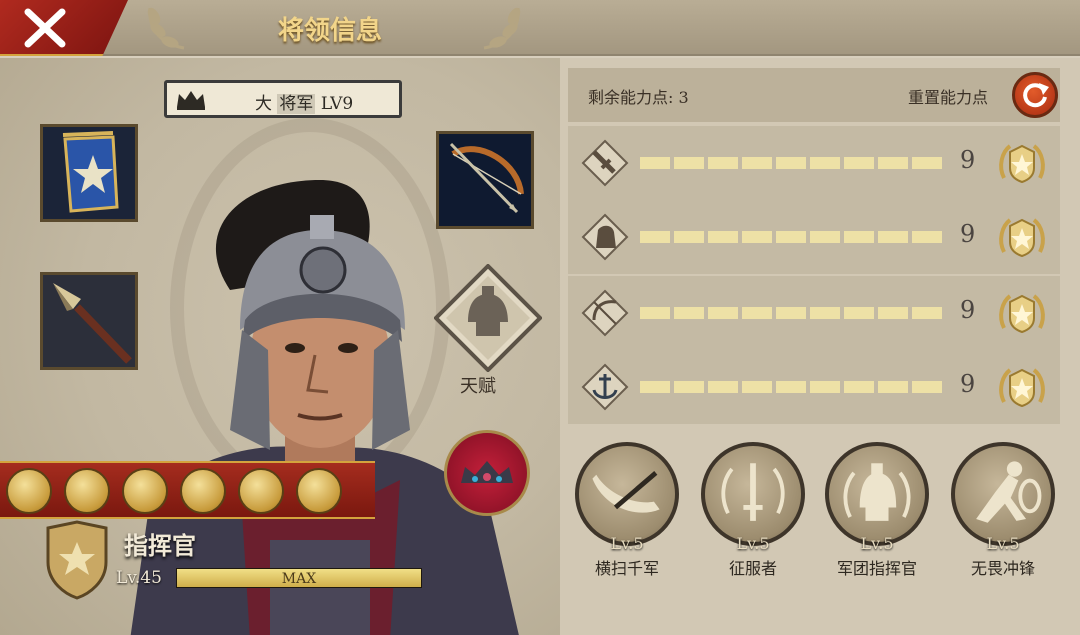  I want to click on commander-shield-icon, so click(77, 560).